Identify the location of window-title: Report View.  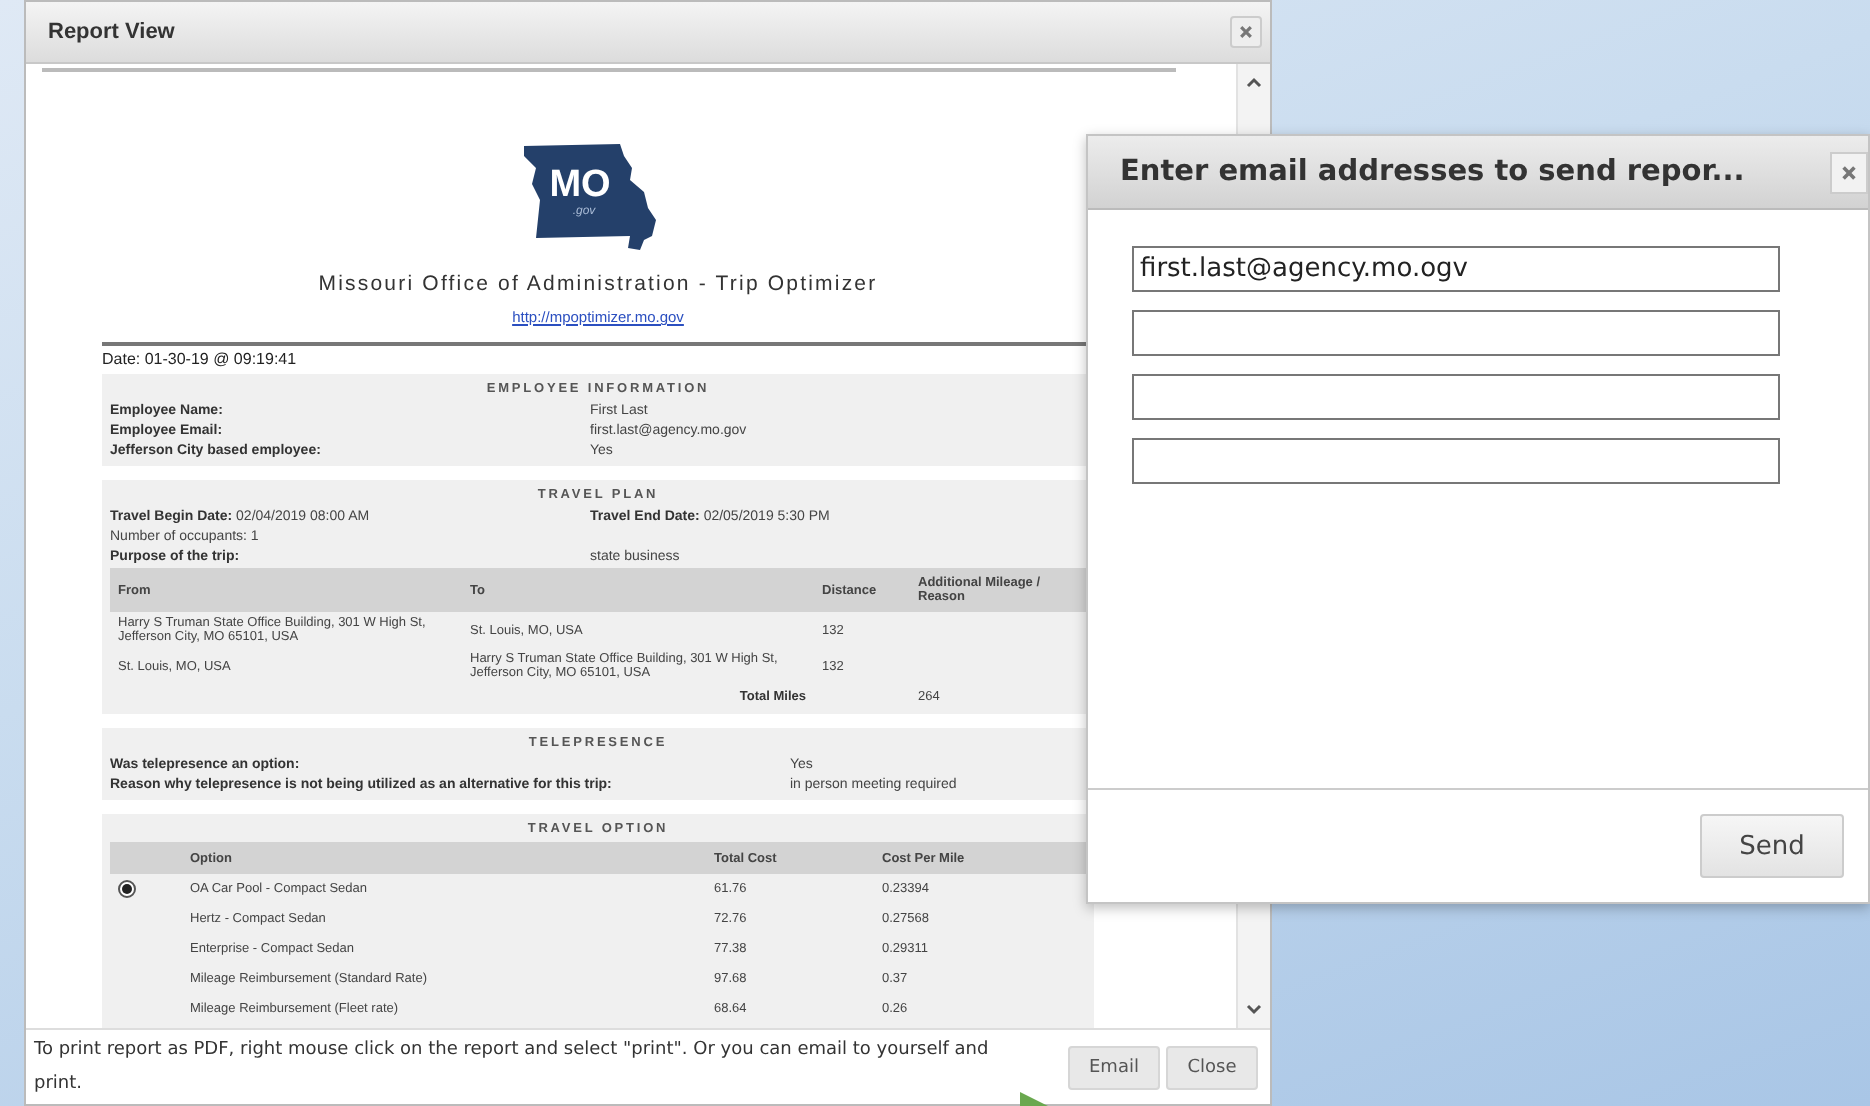
(111, 32).